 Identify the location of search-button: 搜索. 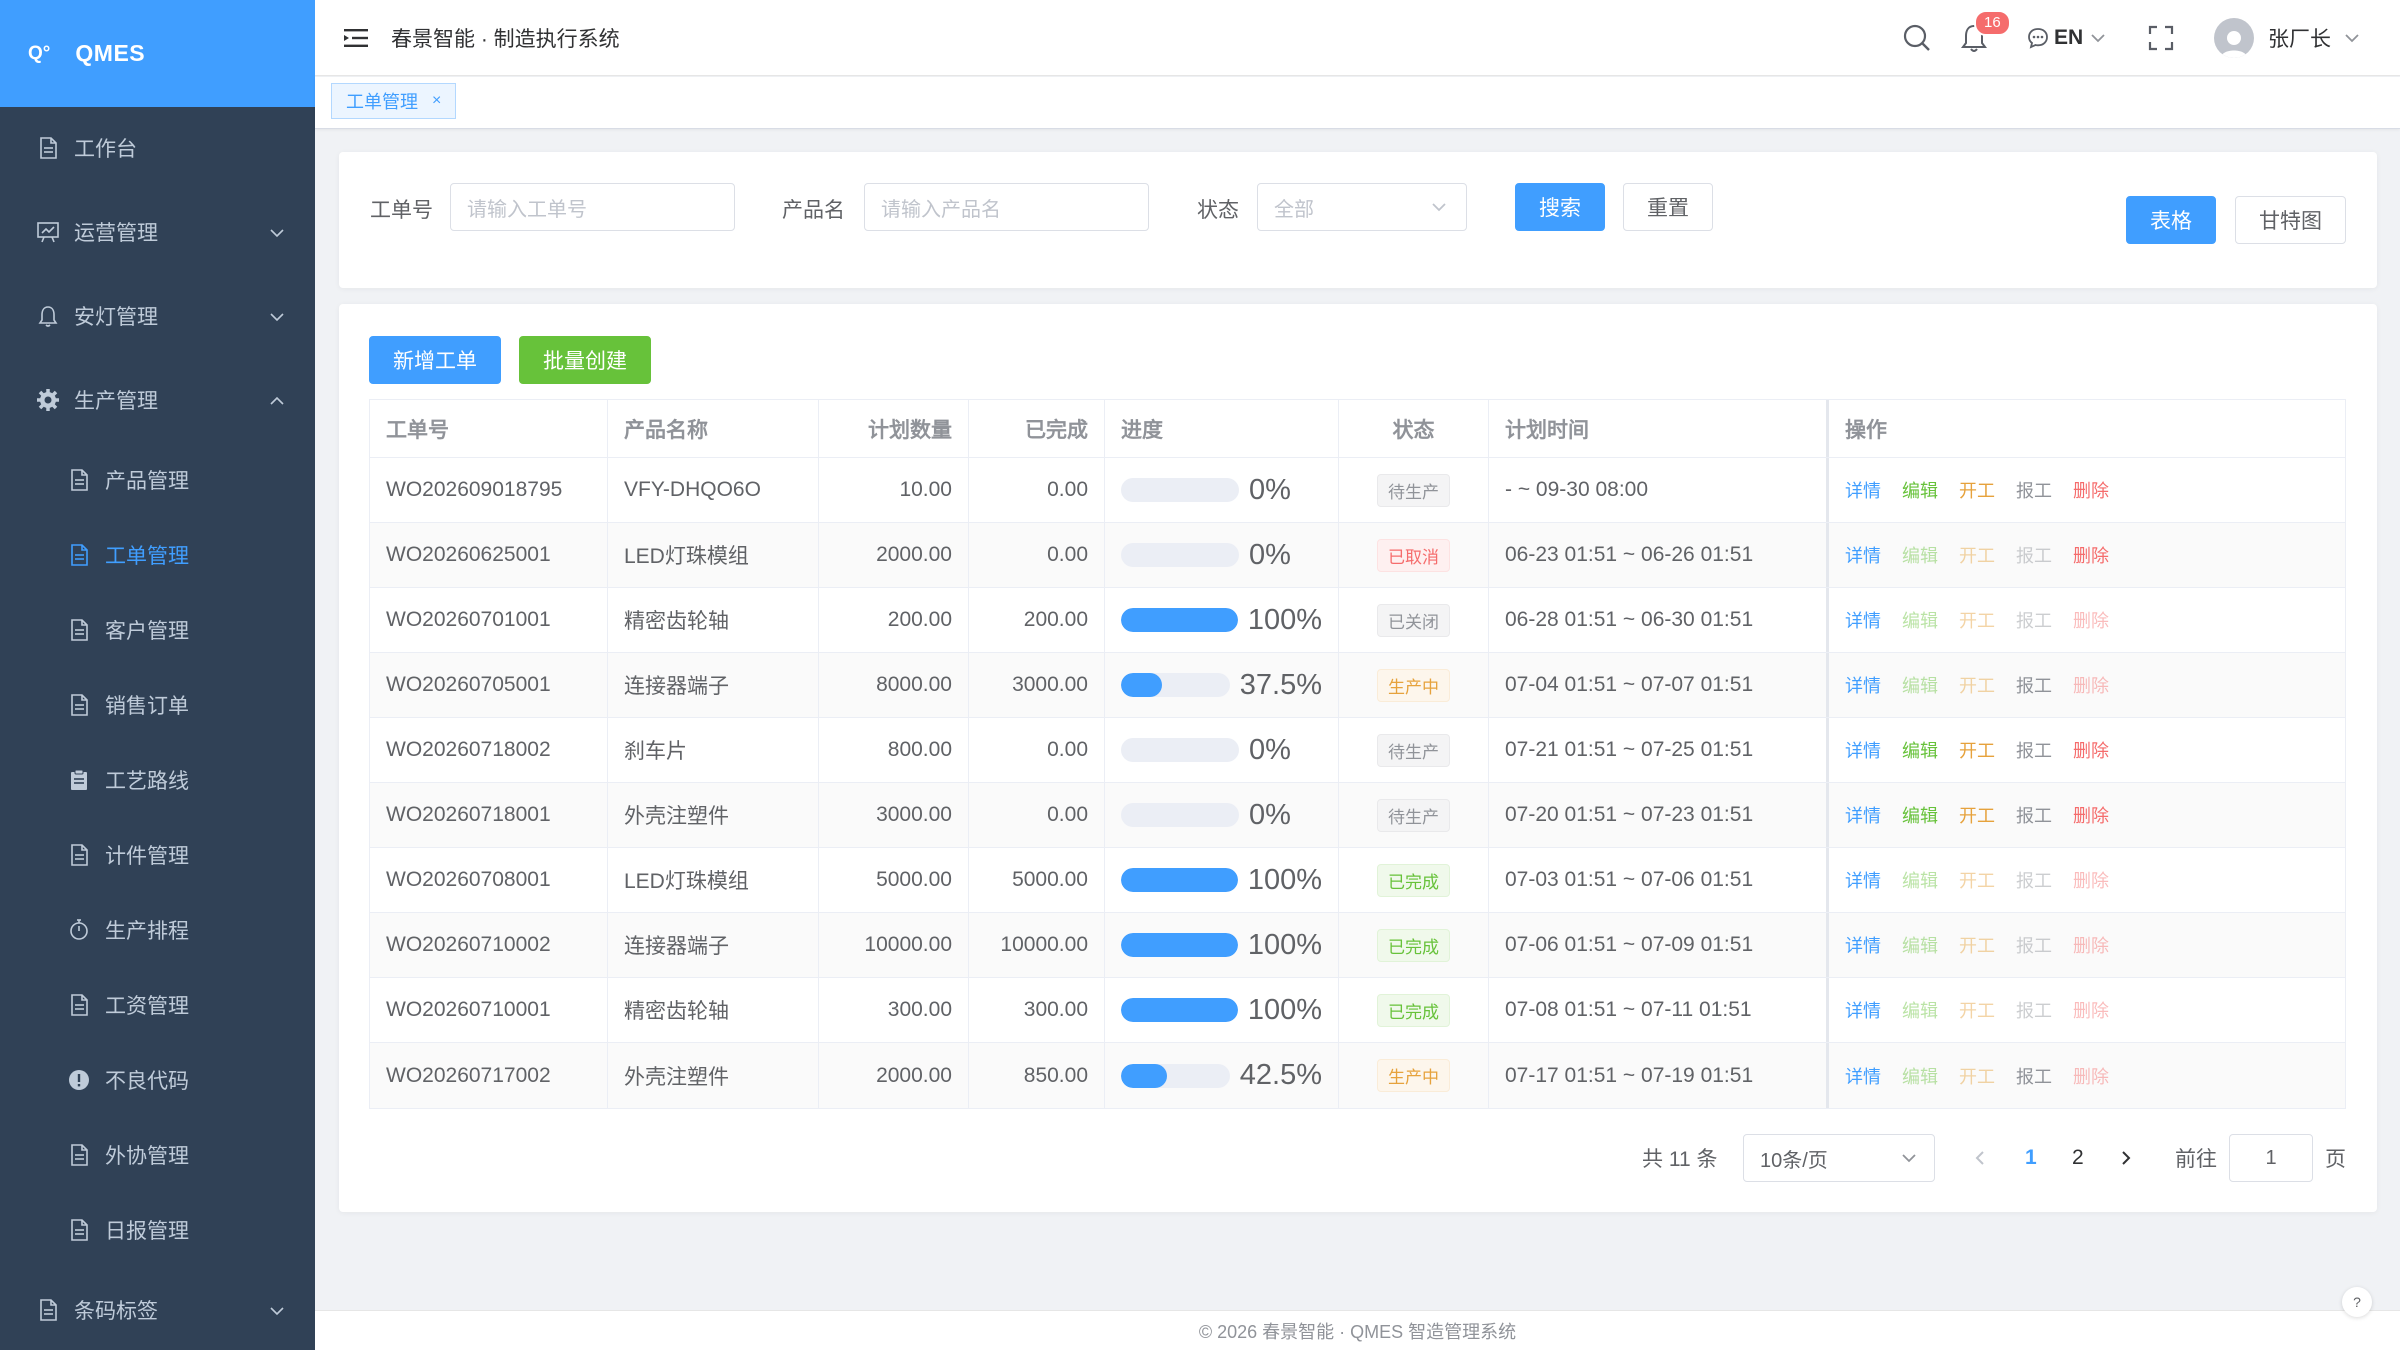
(1560, 207).